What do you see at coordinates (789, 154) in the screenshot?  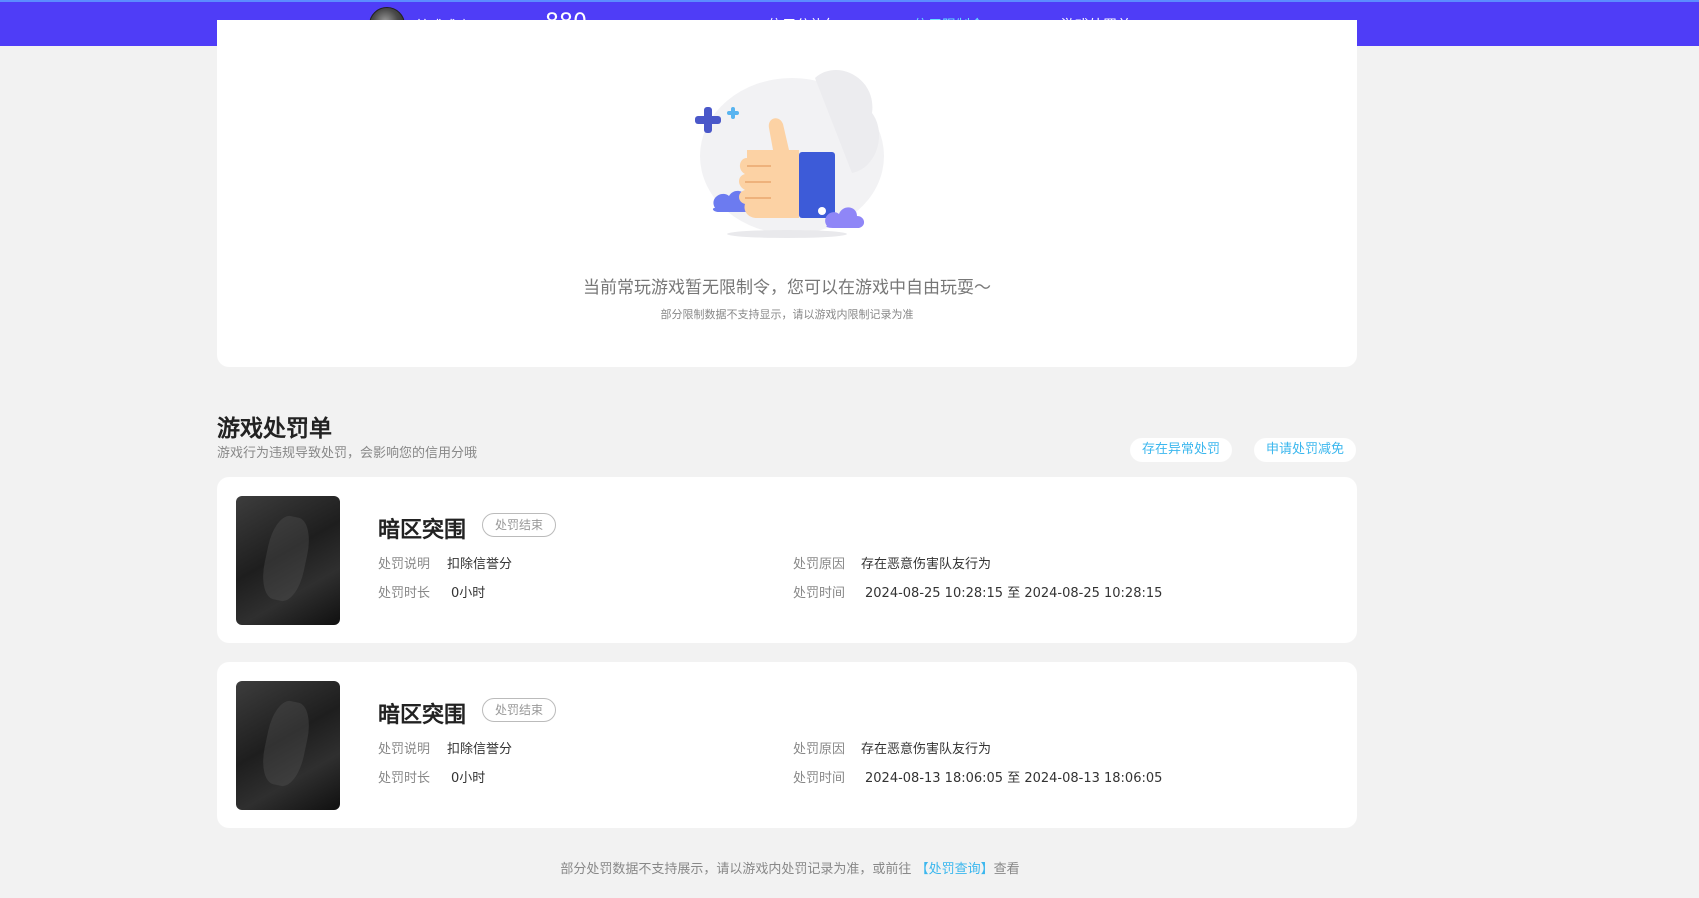 I see `thumbs-up-illustration` at bounding box center [789, 154].